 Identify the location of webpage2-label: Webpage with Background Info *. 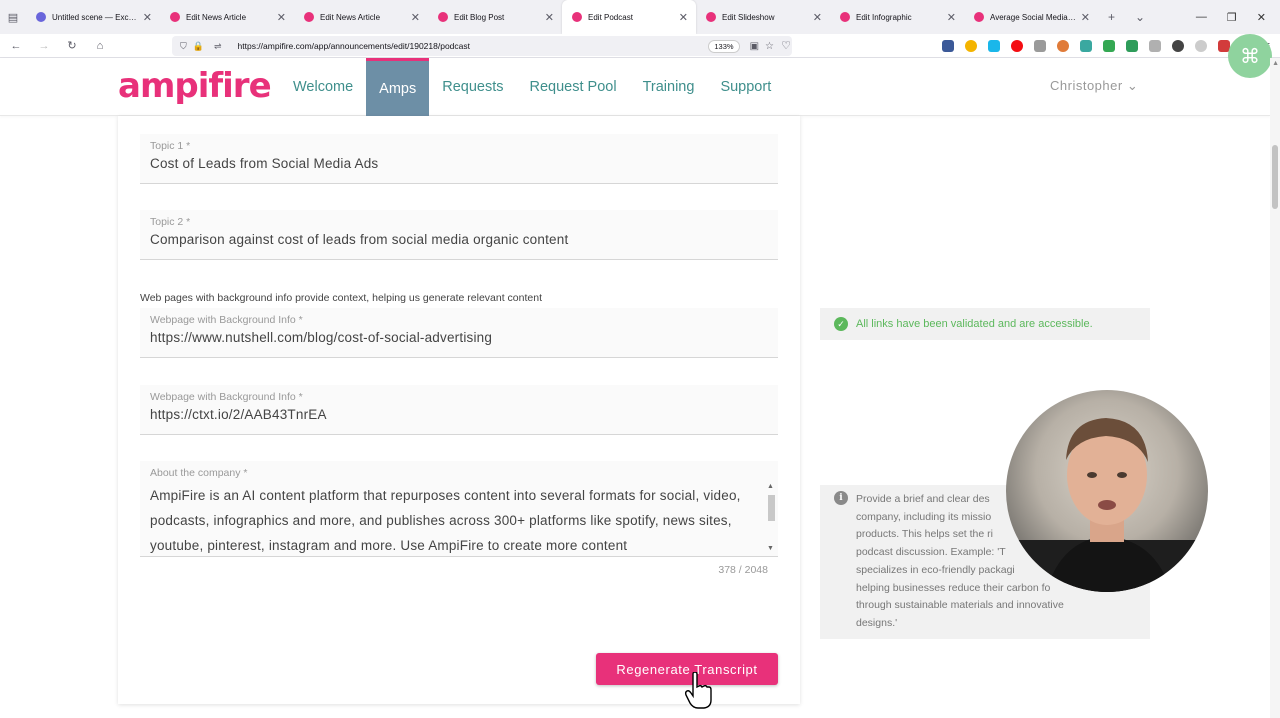
(226, 397).